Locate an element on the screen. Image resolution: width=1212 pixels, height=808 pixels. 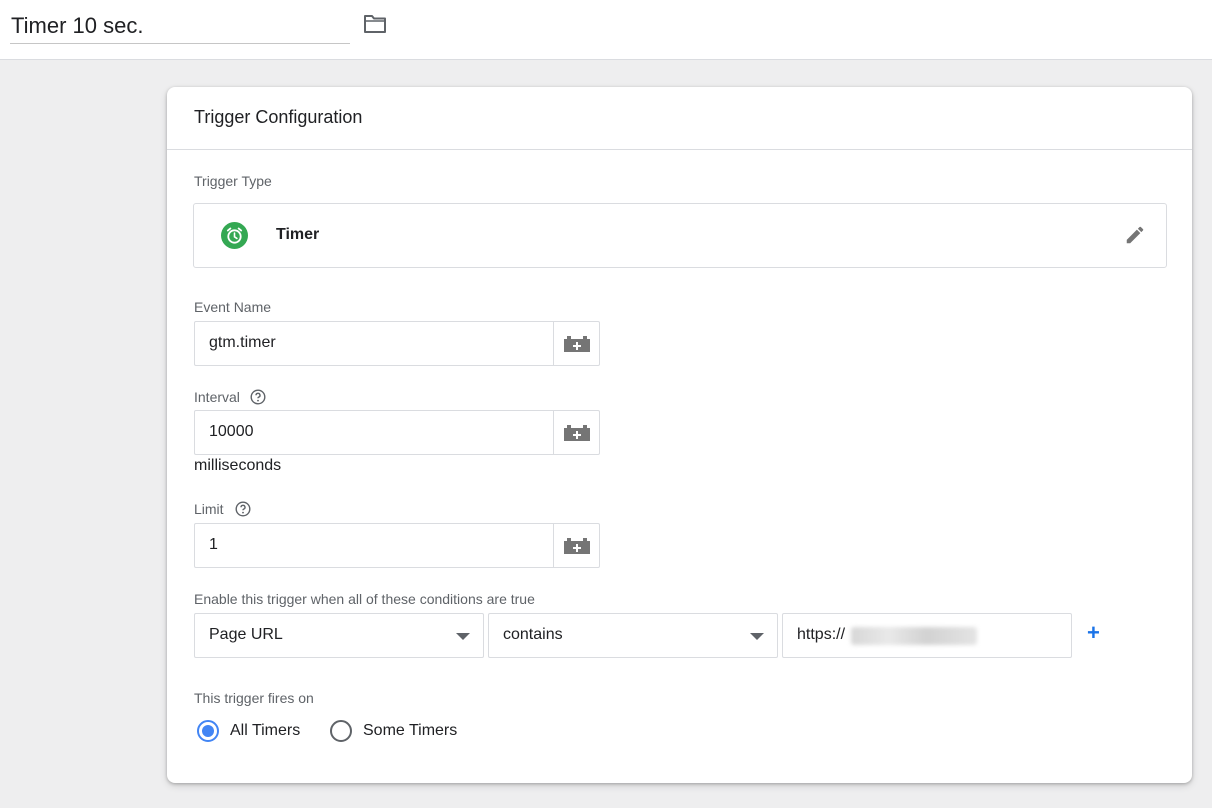
trigger-type-selector: Timer is located at coordinates (680, 235).